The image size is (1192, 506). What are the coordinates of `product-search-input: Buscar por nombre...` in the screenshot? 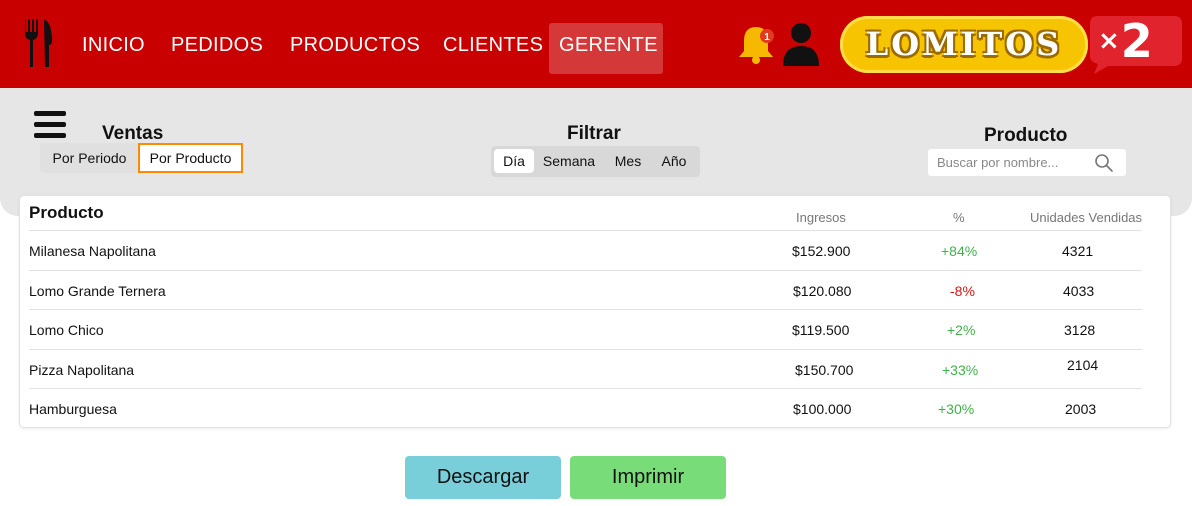 It's located at (1027, 162).